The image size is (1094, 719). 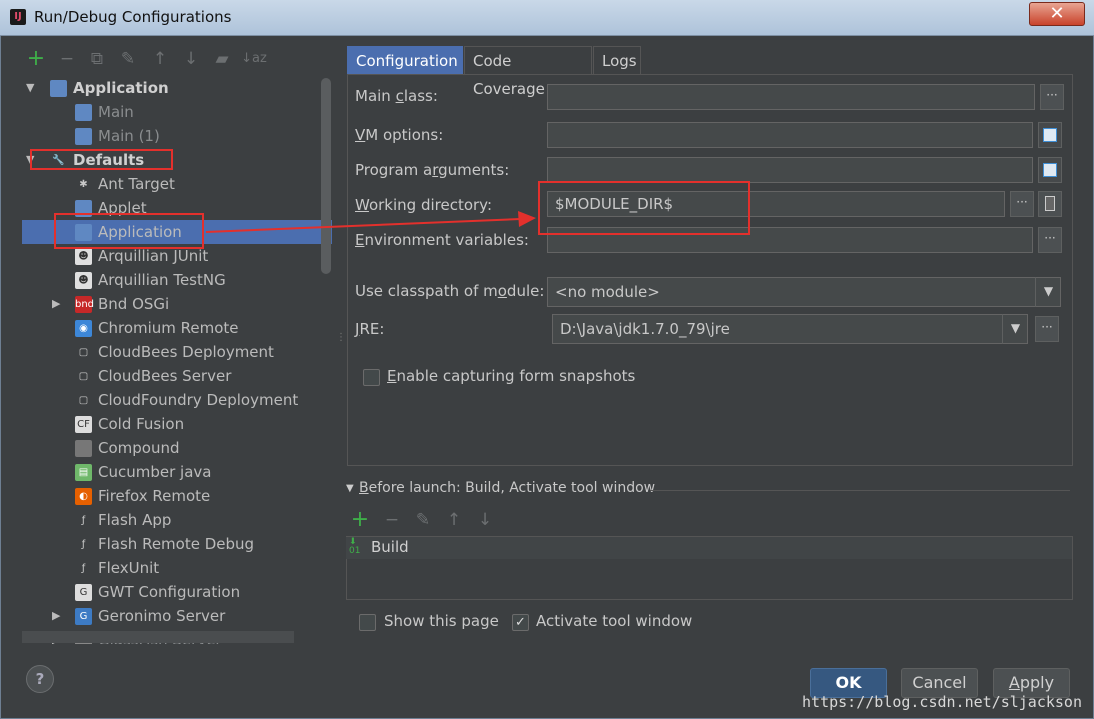 What do you see at coordinates (370, 222) in the screenshot?
I see `annotation-arrow` at bounding box center [370, 222].